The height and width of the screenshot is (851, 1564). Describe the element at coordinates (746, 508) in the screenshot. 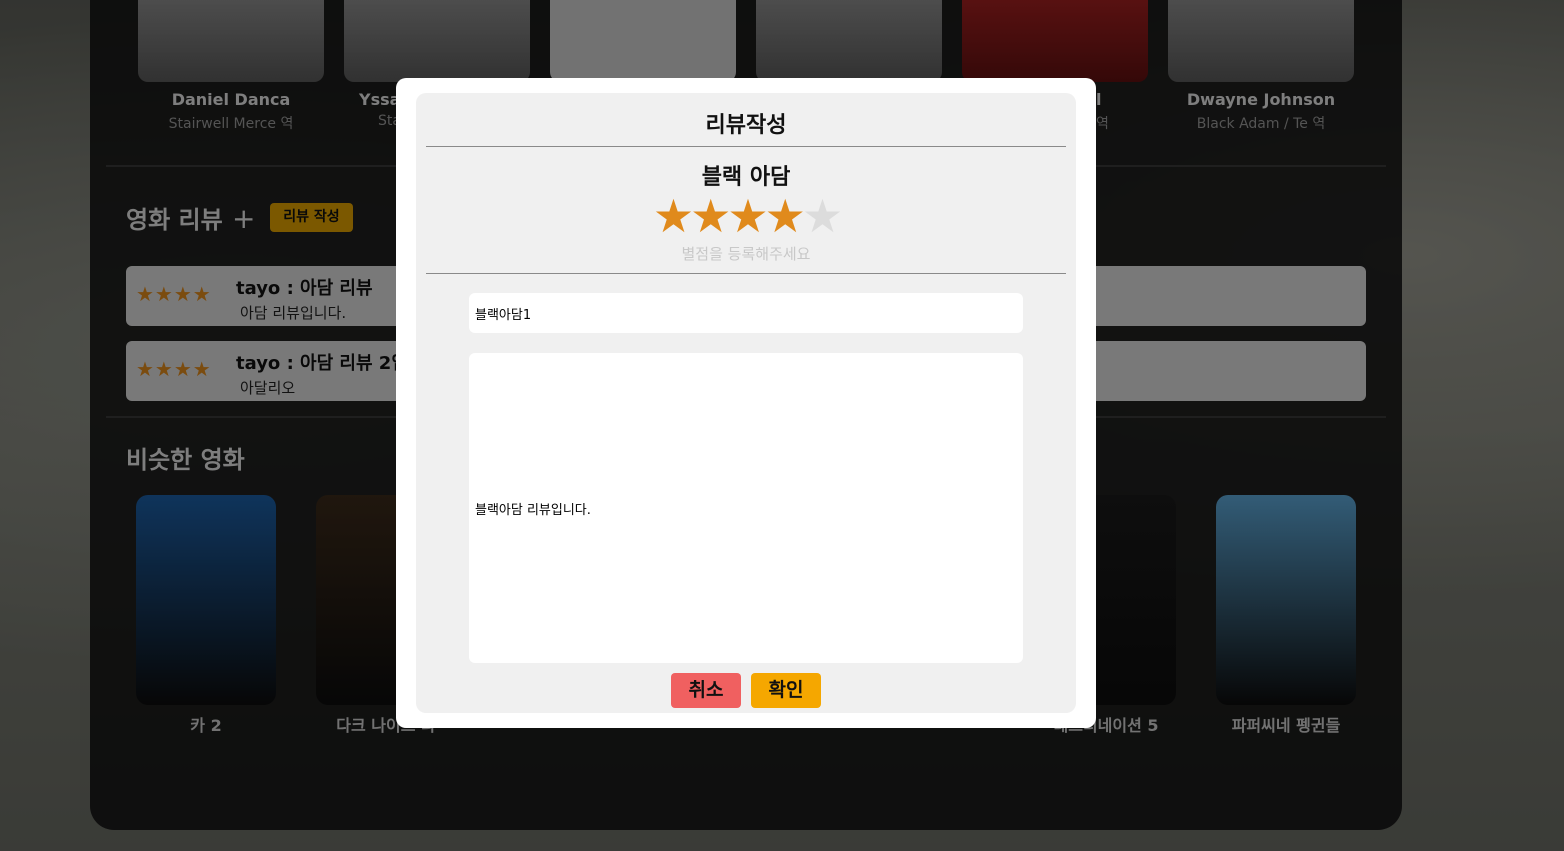

I see `review-content-textarea: 블랙아담 리뷰입니다.` at that location.